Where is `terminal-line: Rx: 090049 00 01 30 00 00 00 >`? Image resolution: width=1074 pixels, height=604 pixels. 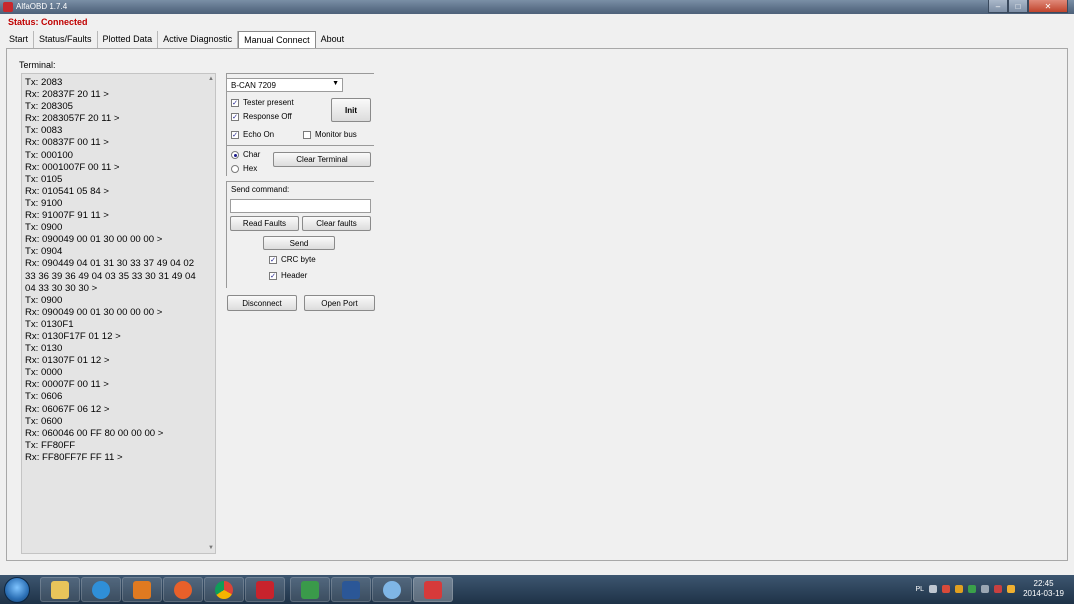 terminal-line: Rx: 090049 00 01 30 00 00 00 > is located at coordinates (94, 312).